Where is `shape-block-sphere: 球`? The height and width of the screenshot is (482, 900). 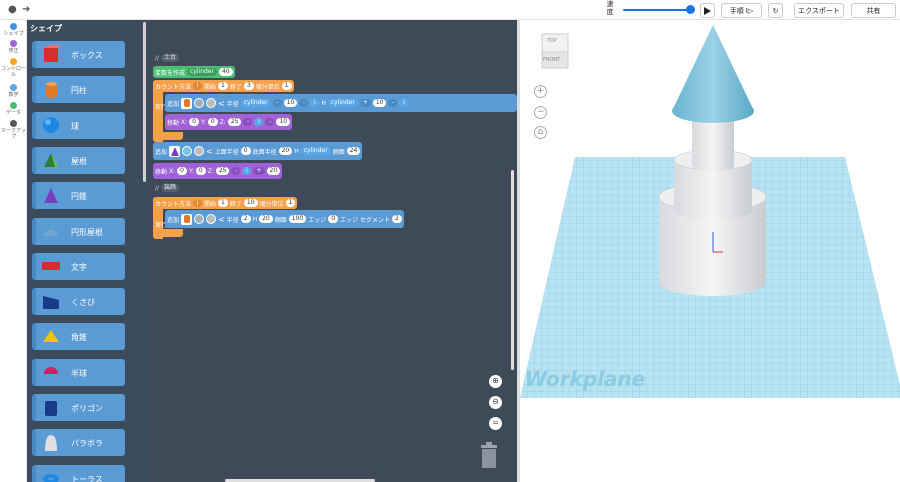
shape-block-sphere: 球 is located at coordinates (78, 125).